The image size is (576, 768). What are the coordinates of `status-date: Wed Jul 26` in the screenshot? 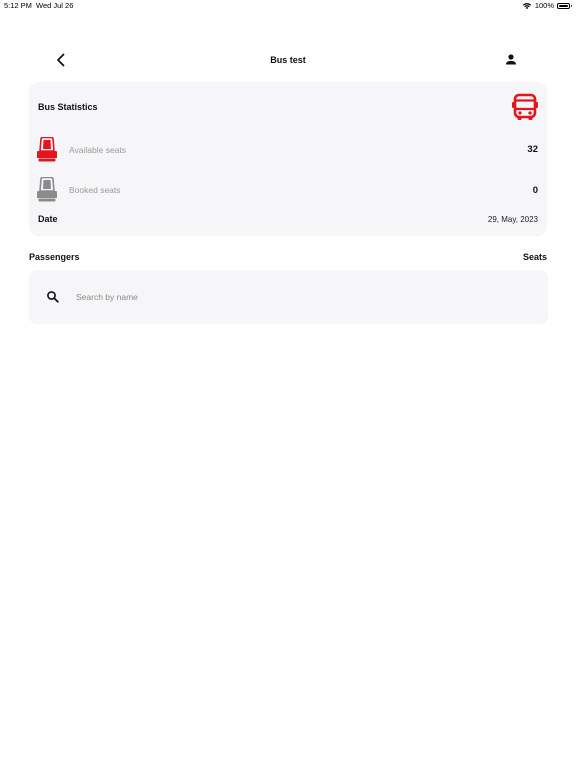 It's located at (55, 5).